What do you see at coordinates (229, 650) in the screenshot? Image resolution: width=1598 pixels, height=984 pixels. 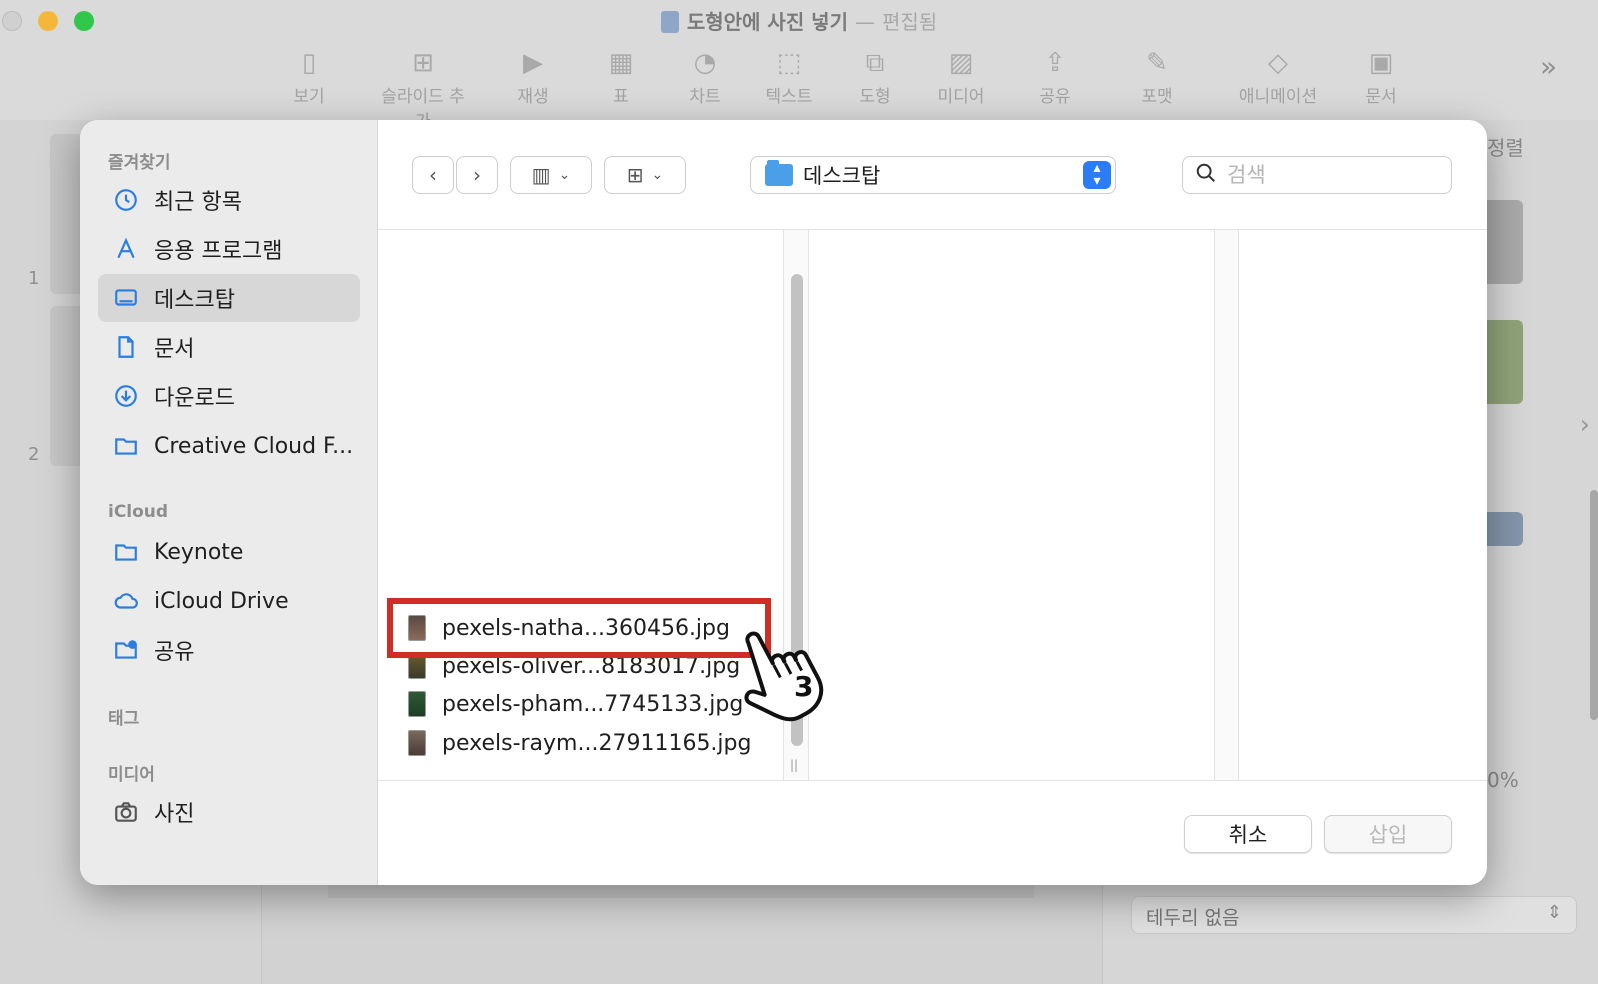 I see `sidebar-item-shared: 공유` at bounding box center [229, 650].